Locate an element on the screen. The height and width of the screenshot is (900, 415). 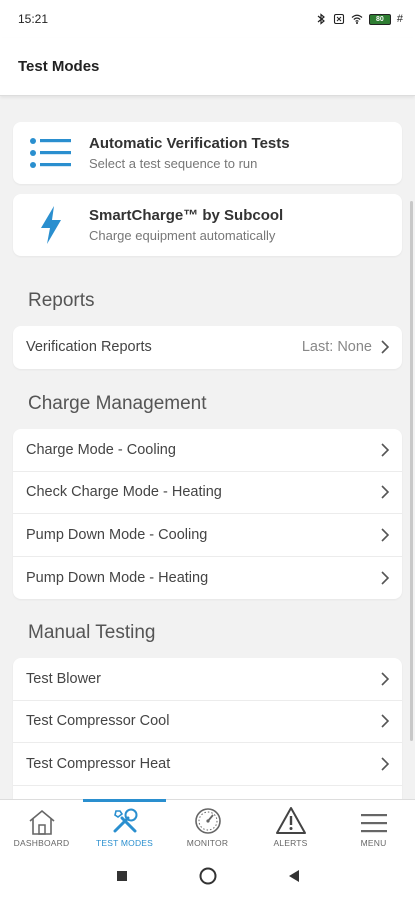
nav-monitor: MONITOR is located at coordinates (207, 825).